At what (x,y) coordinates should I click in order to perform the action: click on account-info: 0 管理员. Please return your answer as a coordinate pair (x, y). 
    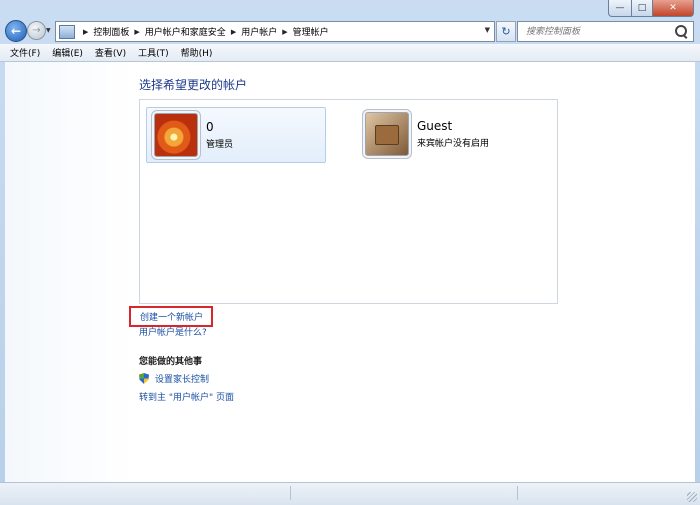
    Looking at the image, I should click on (219, 135).